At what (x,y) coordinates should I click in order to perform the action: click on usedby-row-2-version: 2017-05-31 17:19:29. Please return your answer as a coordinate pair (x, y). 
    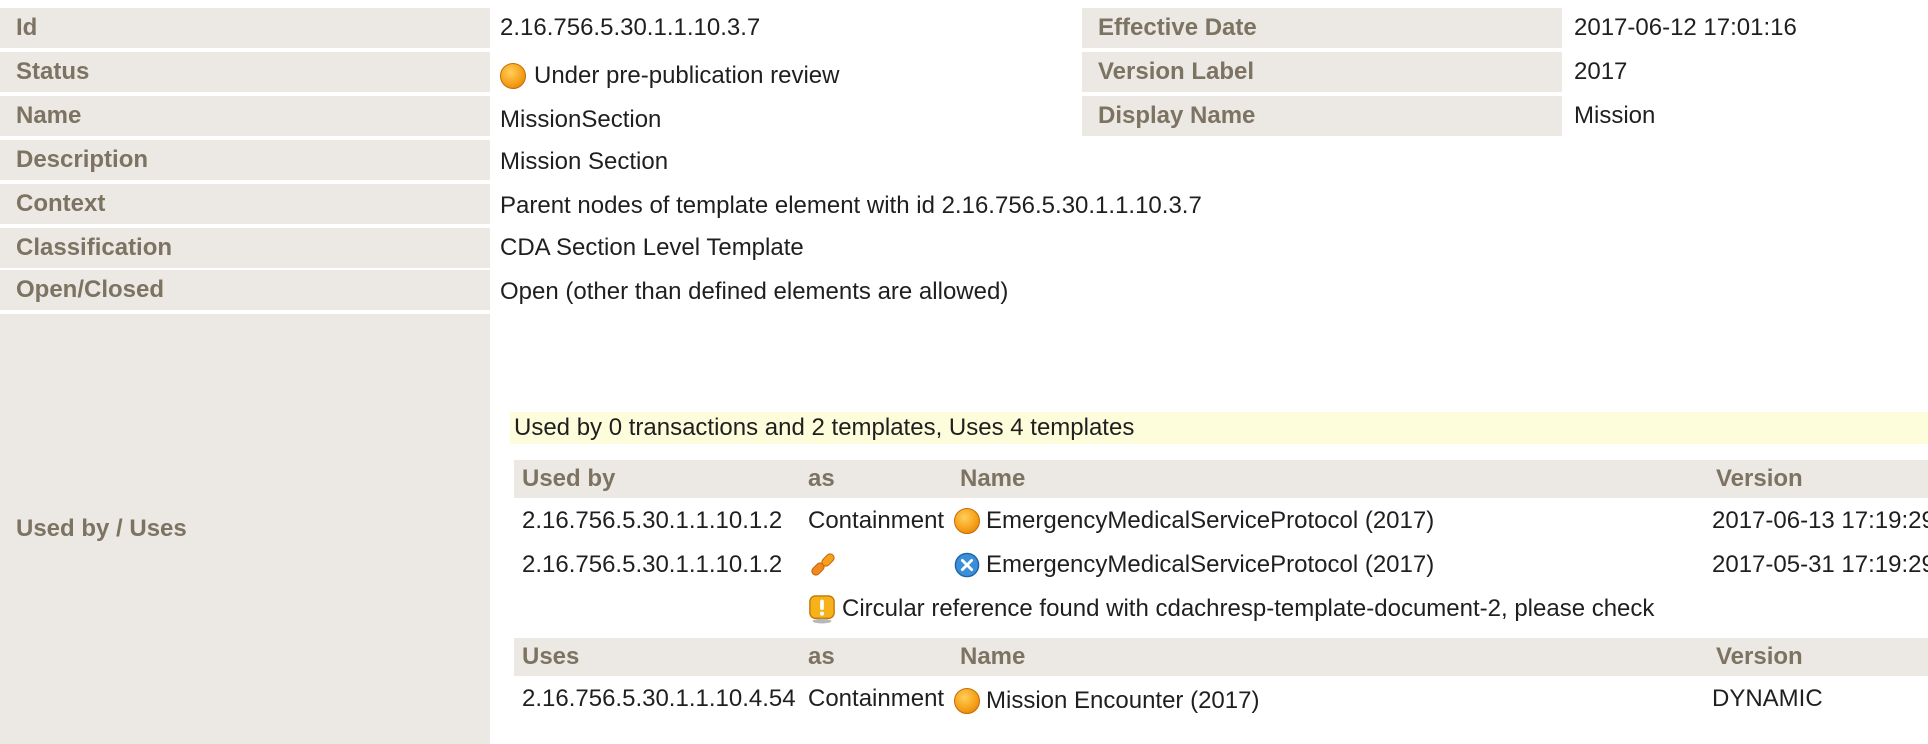
    Looking at the image, I should click on (1820, 564).